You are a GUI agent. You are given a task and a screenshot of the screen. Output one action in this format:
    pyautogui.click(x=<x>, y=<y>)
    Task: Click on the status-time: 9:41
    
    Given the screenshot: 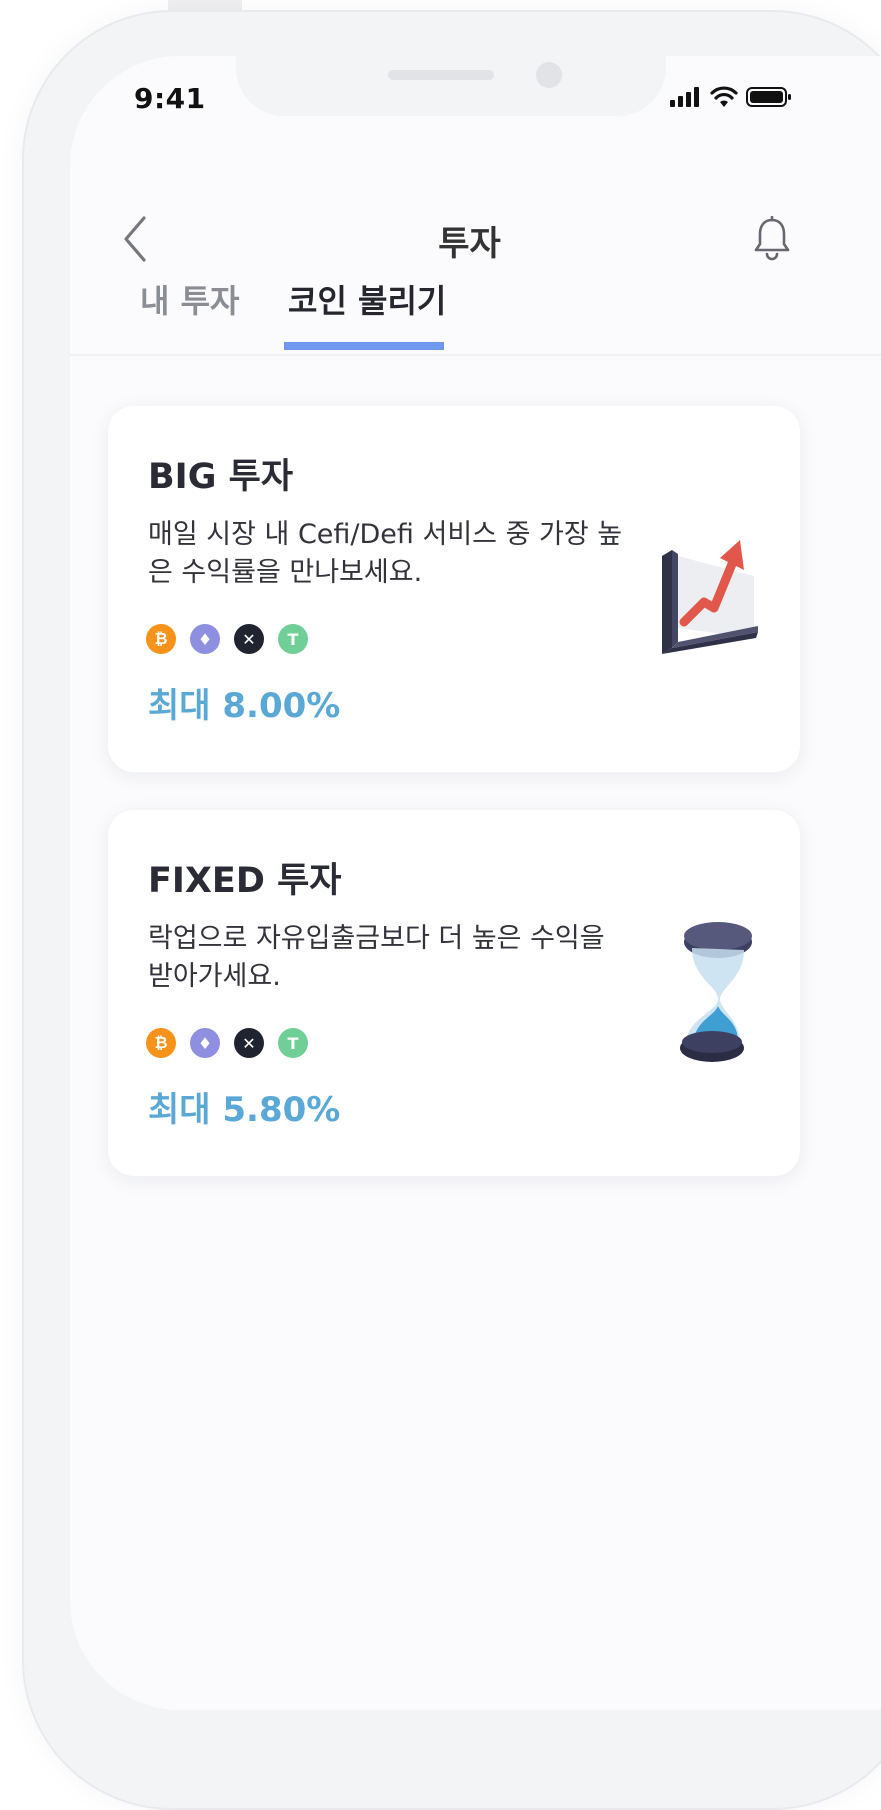 What is the action you would take?
    pyautogui.click(x=170, y=98)
    